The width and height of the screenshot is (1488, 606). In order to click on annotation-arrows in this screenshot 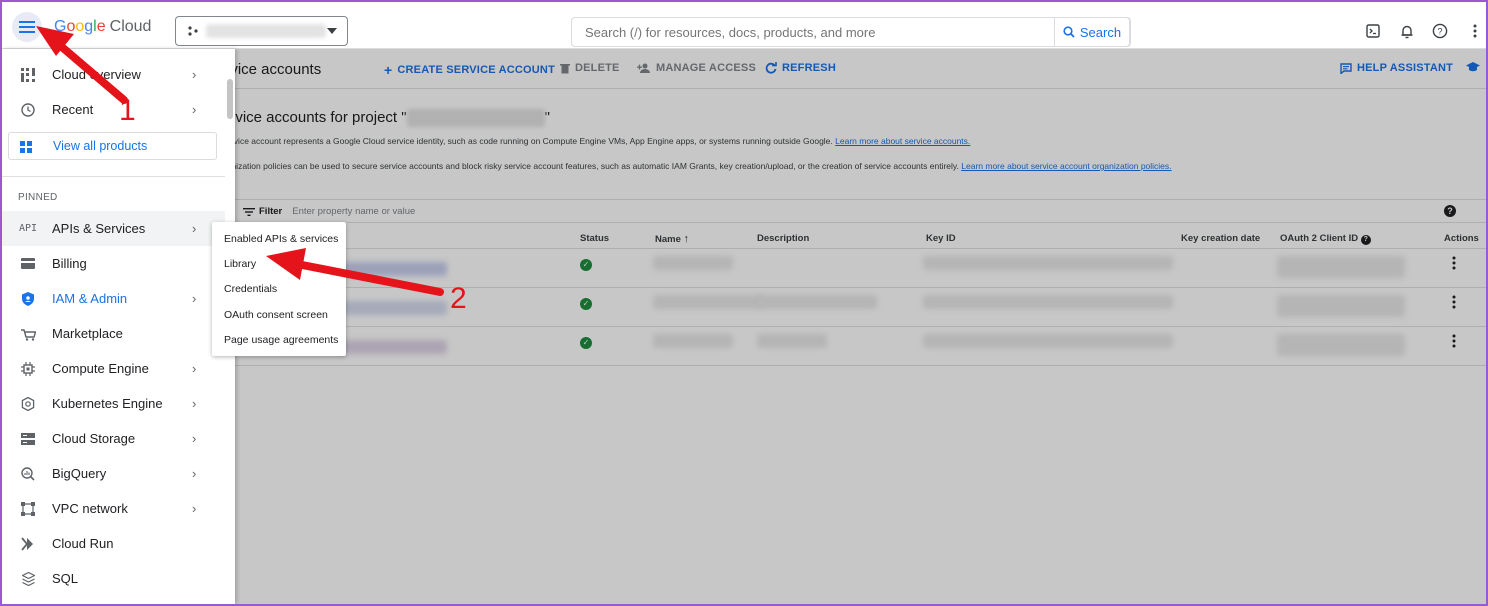, I will do `click(240, 161)`.